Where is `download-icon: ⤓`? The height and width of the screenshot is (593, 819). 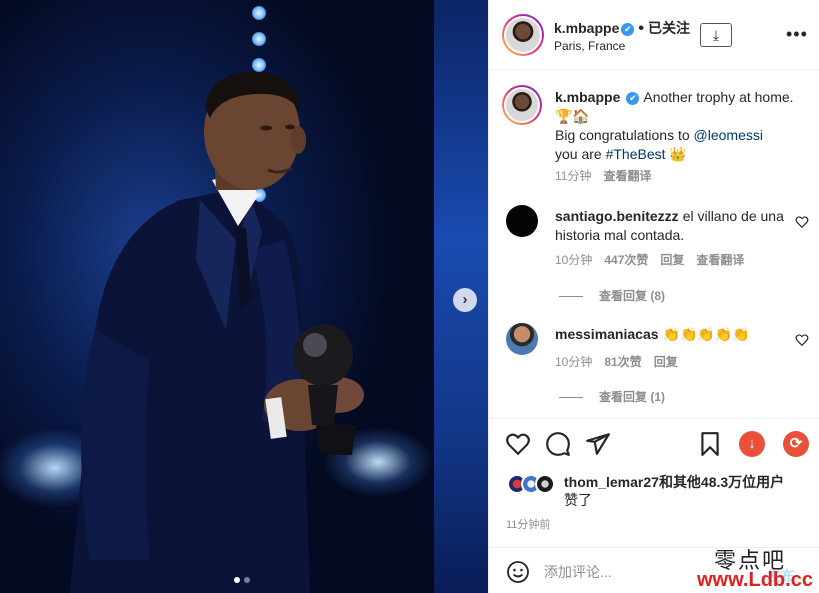 download-icon: ⤓ is located at coordinates (716, 35).